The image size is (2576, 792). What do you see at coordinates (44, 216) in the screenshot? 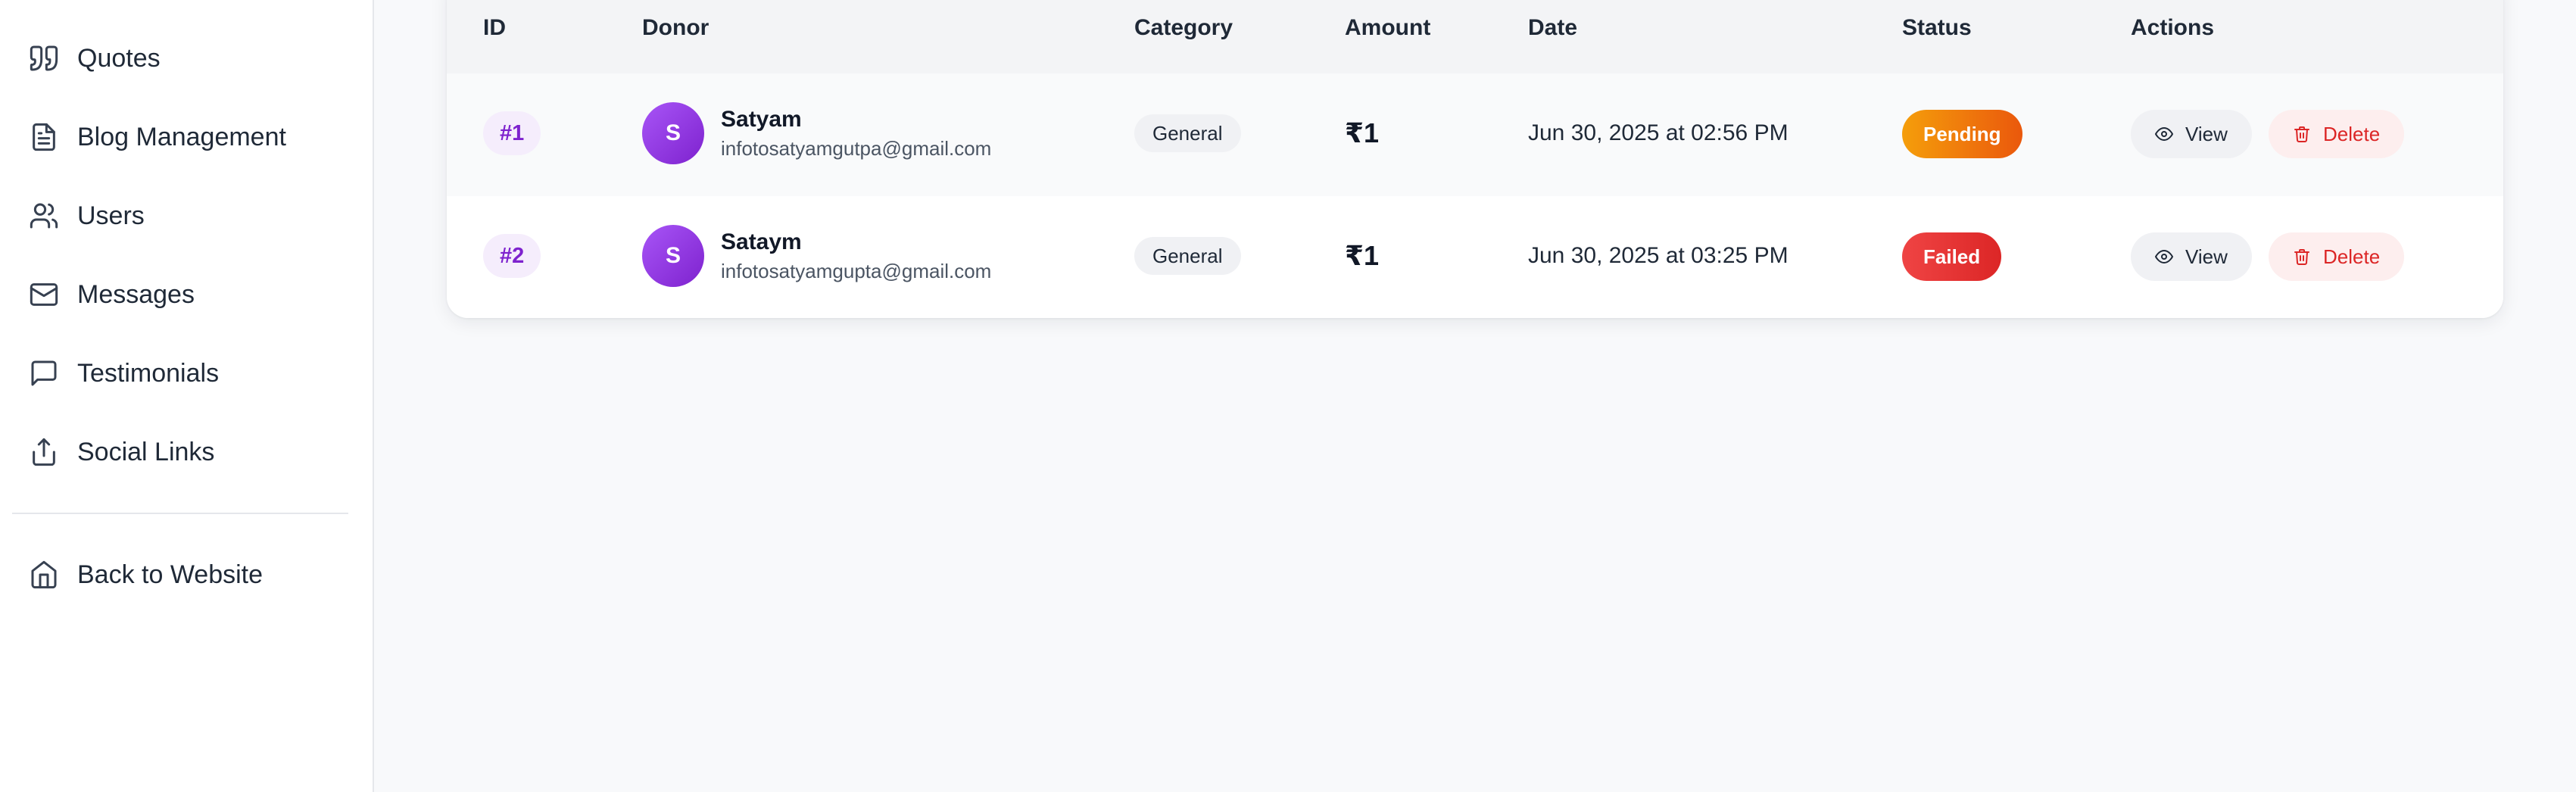
I see `users-icon` at bounding box center [44, 216].